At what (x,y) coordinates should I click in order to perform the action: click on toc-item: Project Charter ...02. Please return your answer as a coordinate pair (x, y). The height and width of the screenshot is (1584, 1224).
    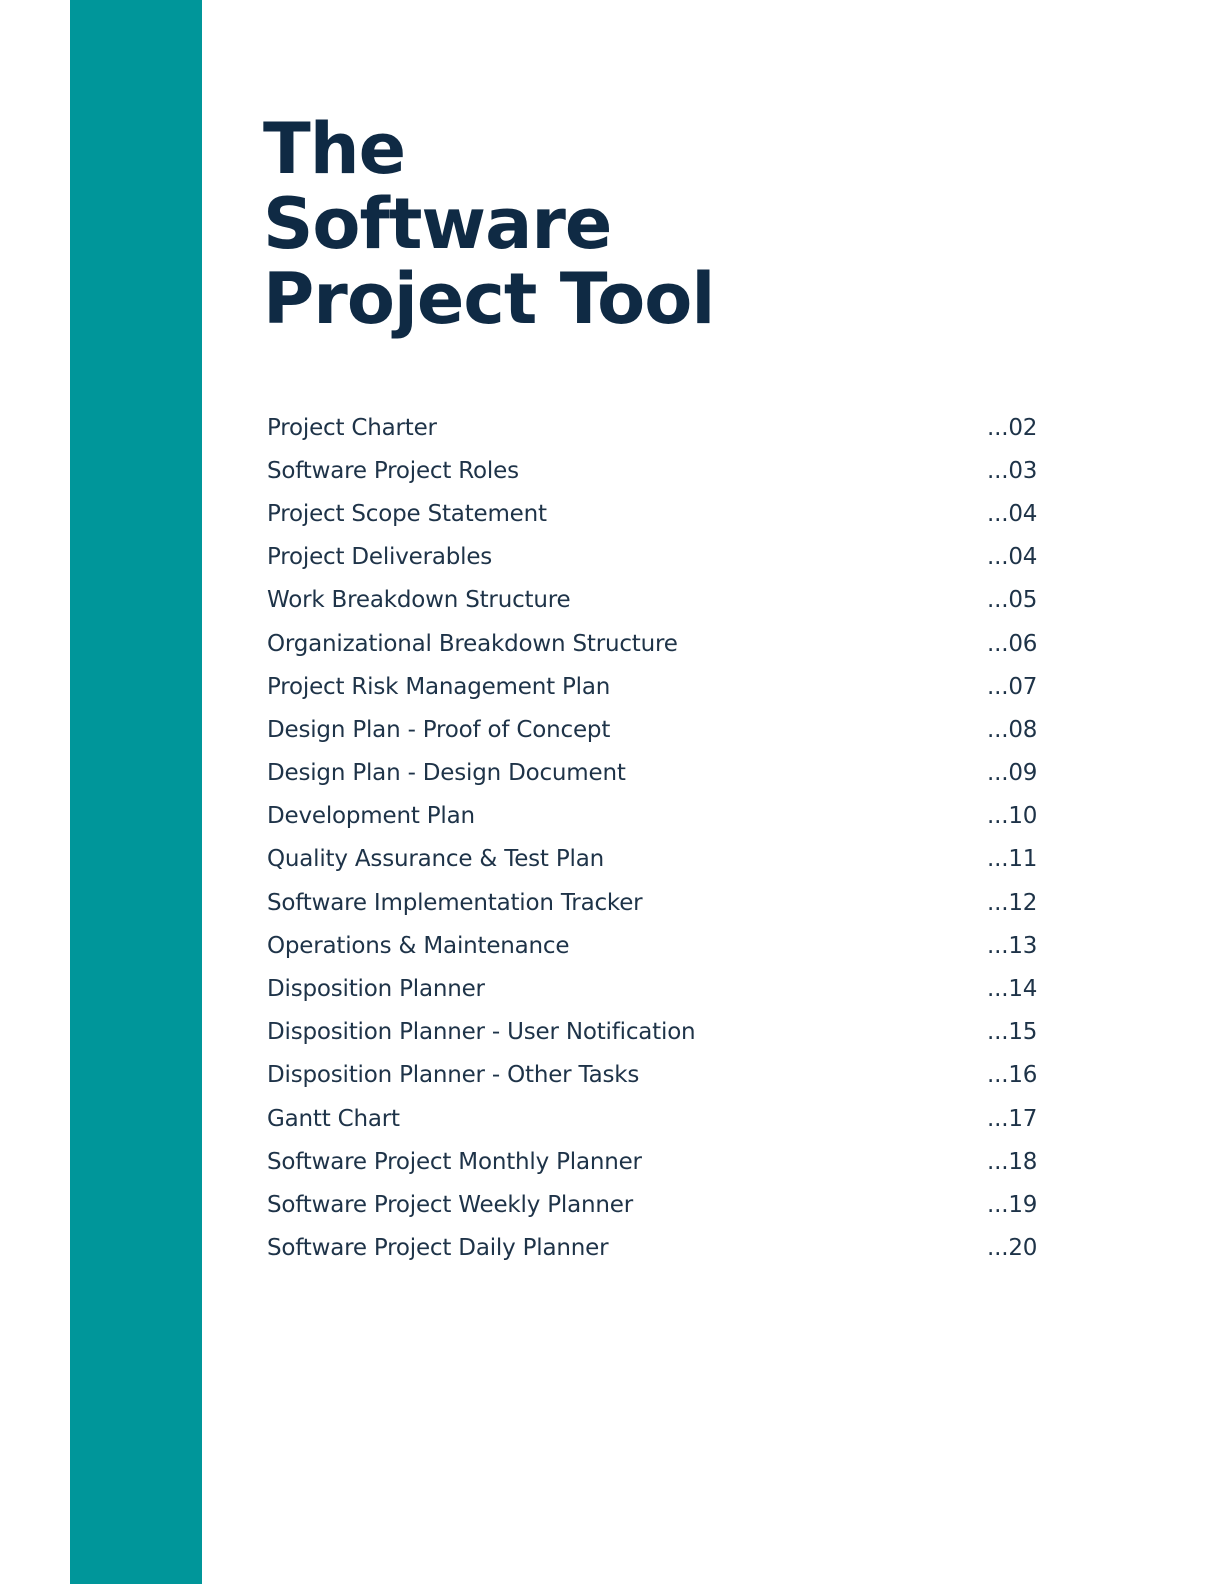
    Looking at the image, I should click on (654, 427).